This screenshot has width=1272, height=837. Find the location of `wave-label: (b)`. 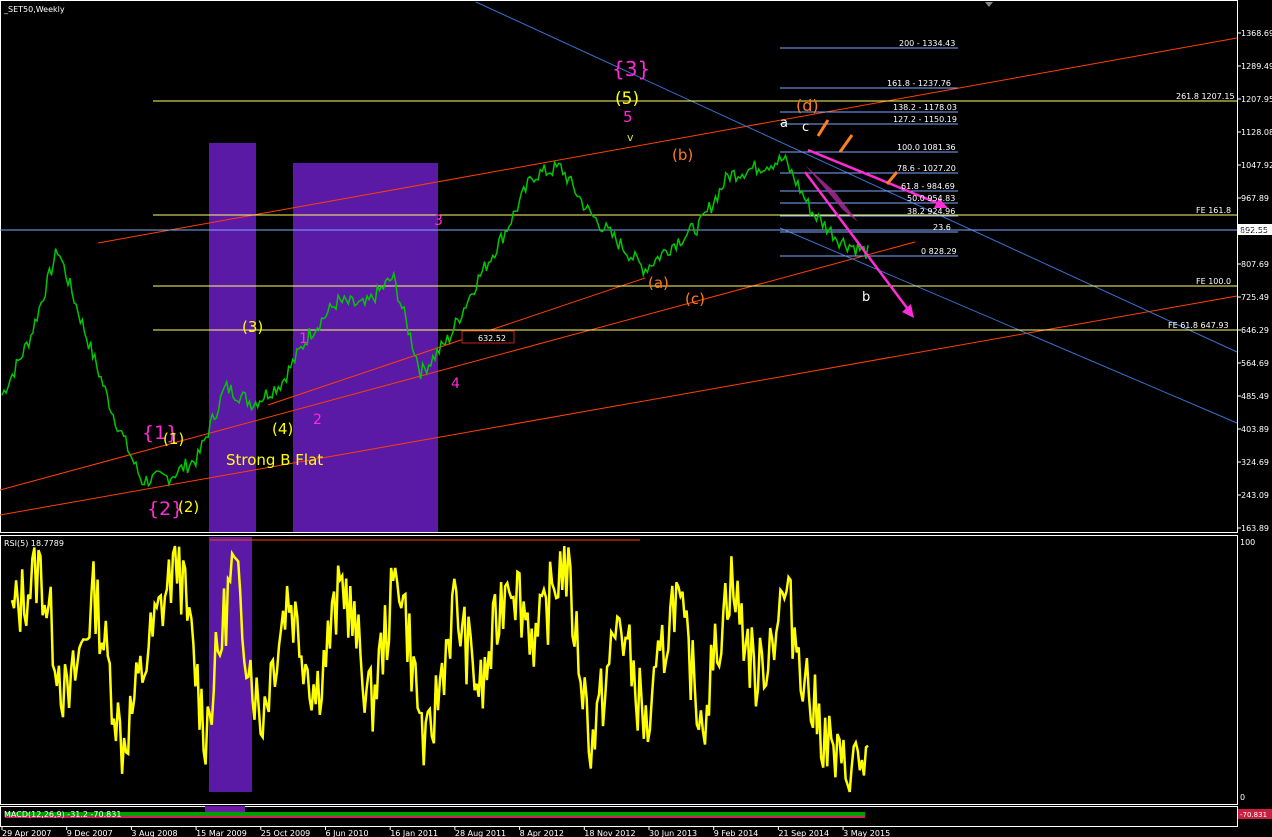

wave-label: (b) is located at coordinates (682, 155).